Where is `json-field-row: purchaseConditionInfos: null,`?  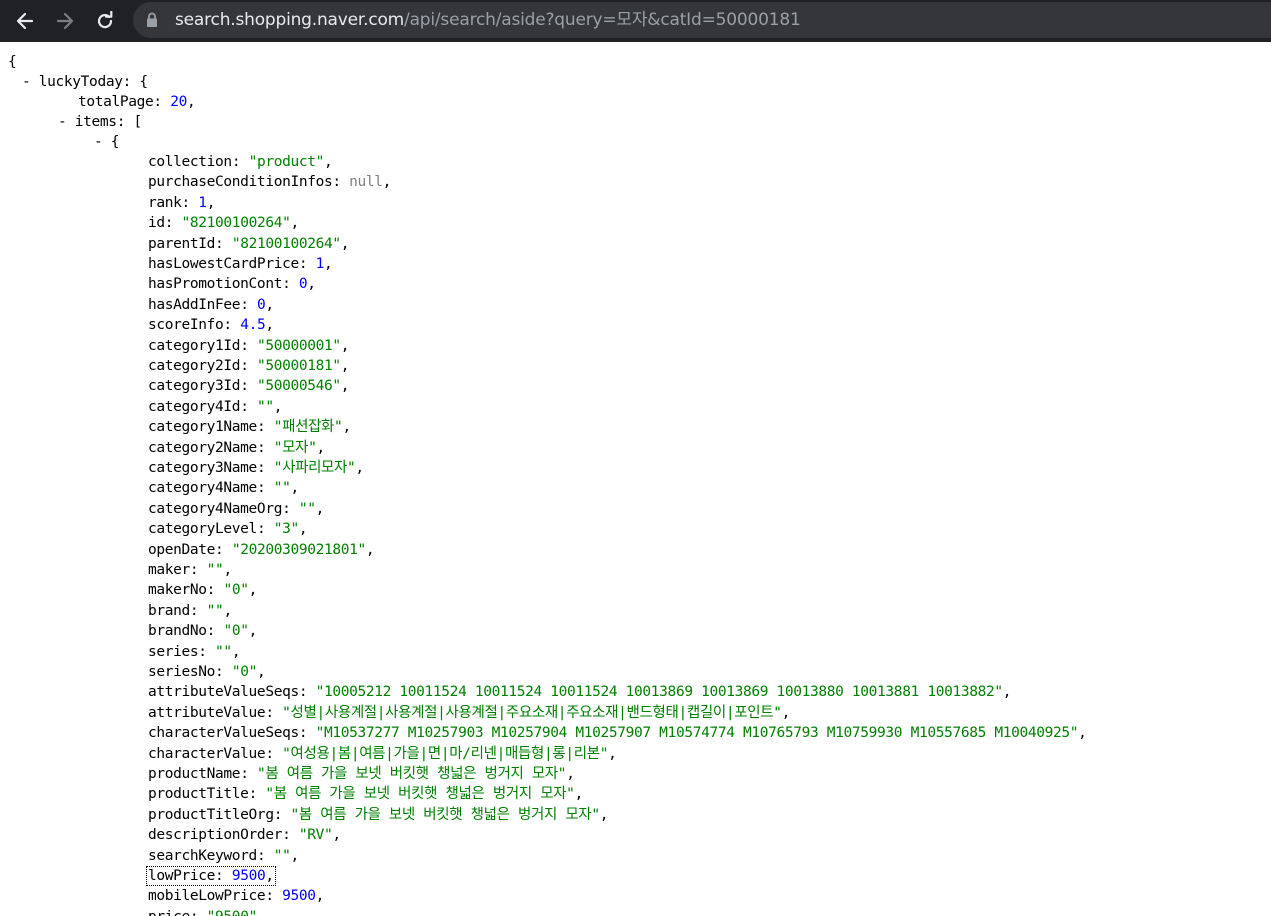
json-field-row: purchaseConditionInfos: null, is located at coordinates (269, 182).